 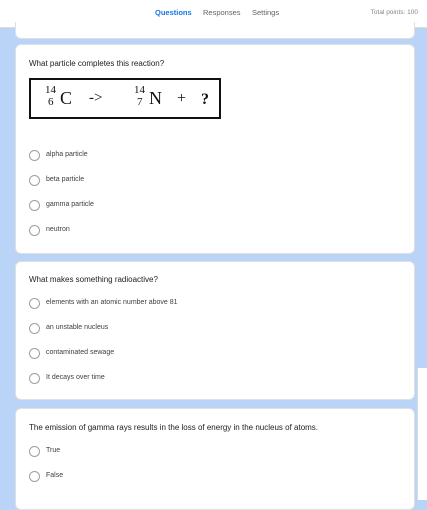 I want to click on reactant-mass-number: 14, so click(x=50, y=90).